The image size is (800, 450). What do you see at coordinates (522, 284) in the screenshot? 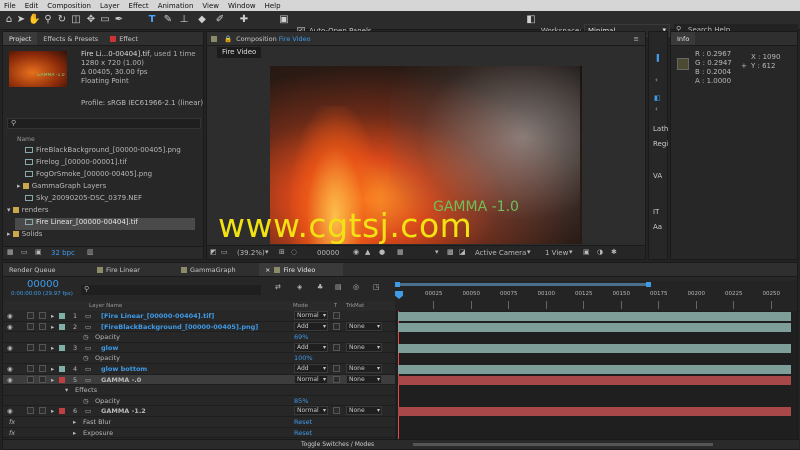
I see `work-area-bar` at bounding box center [522, 284].